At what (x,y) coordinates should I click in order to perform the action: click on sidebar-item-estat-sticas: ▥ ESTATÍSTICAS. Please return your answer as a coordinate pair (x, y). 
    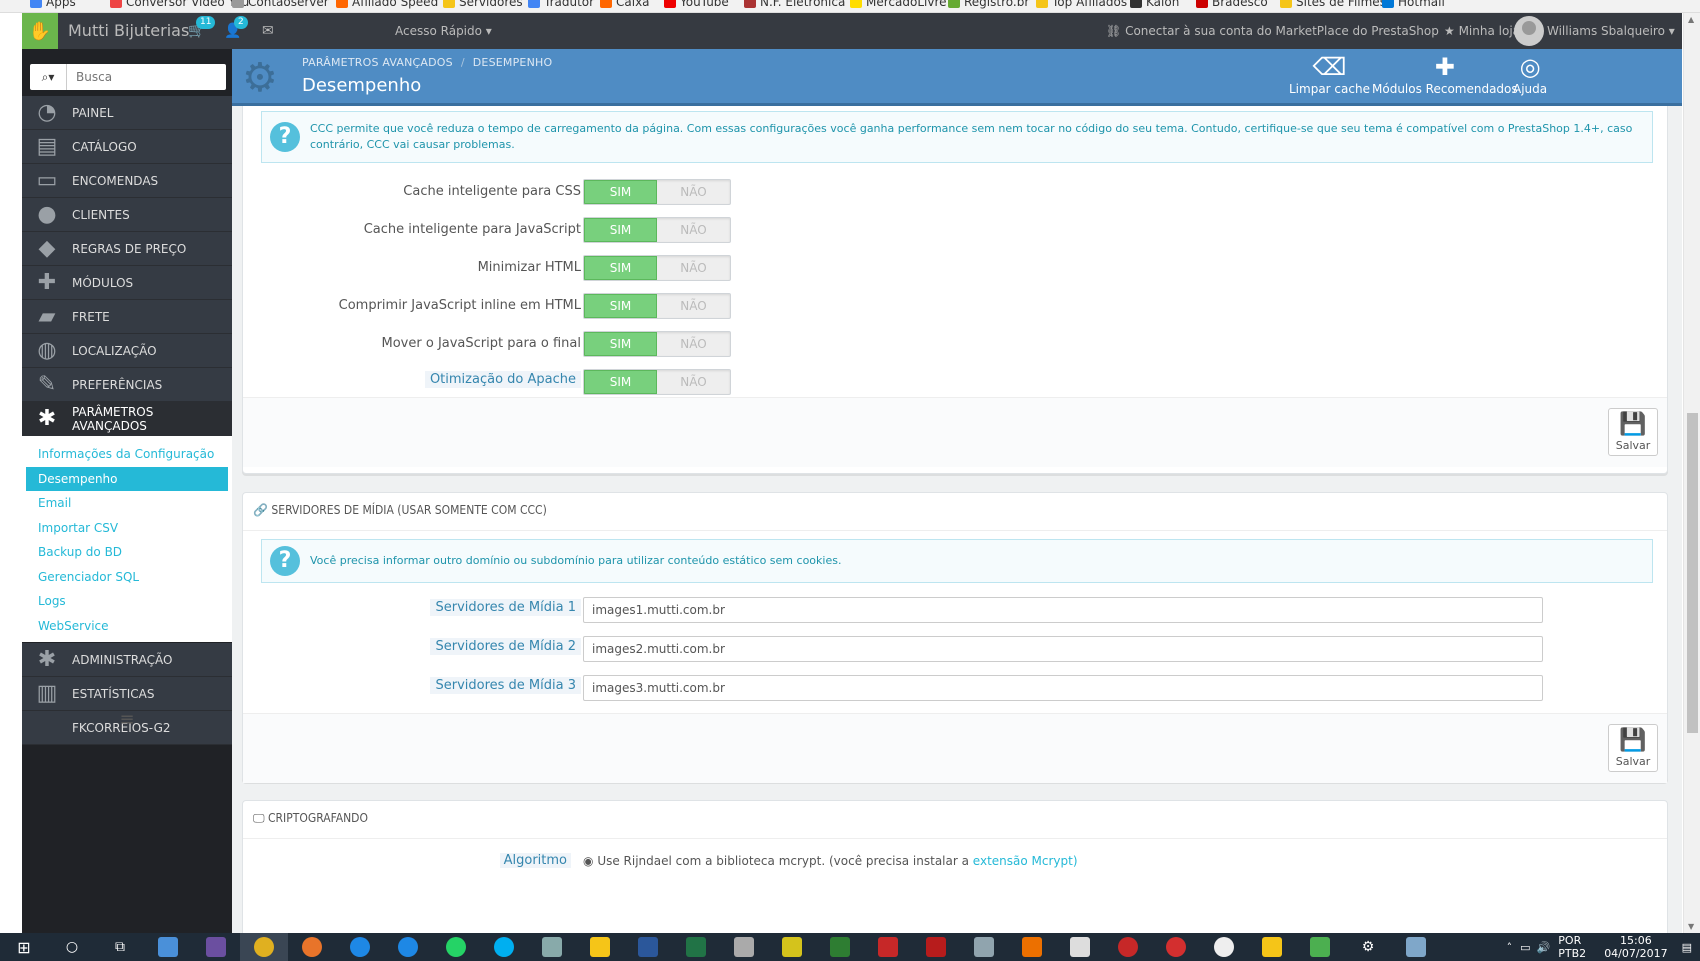
    Looking at the image, I should click on (127, 694).